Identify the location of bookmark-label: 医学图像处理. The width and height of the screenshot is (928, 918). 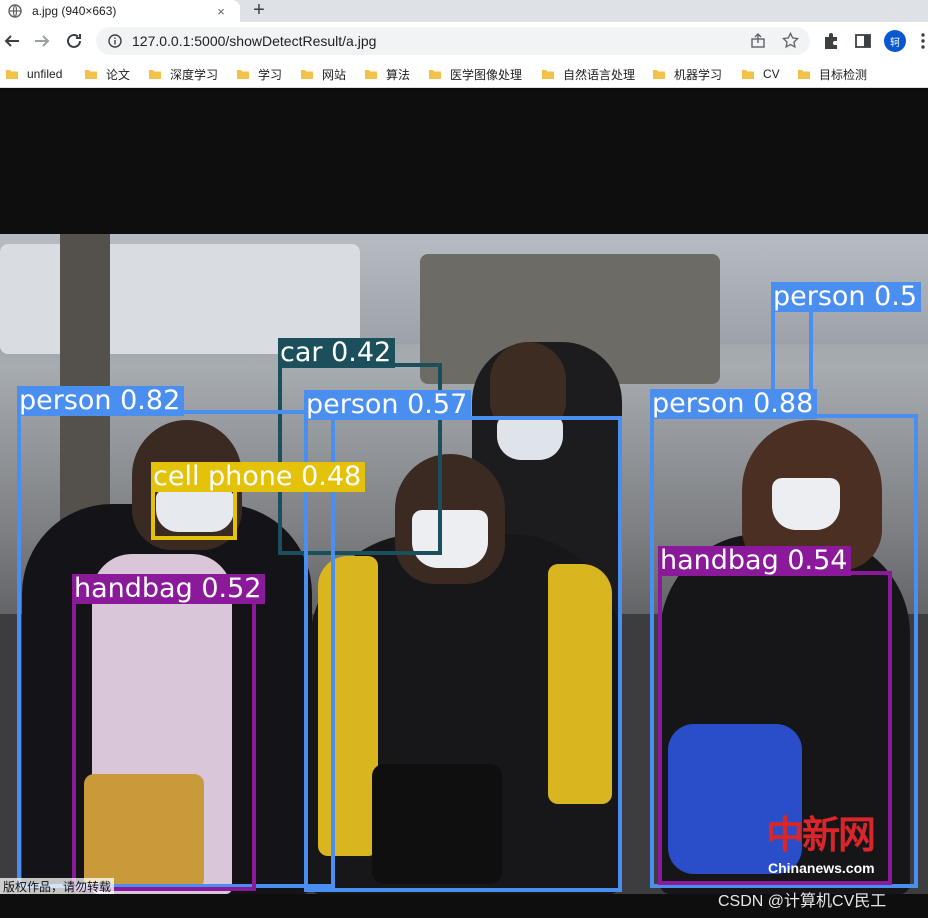
(486, 74).